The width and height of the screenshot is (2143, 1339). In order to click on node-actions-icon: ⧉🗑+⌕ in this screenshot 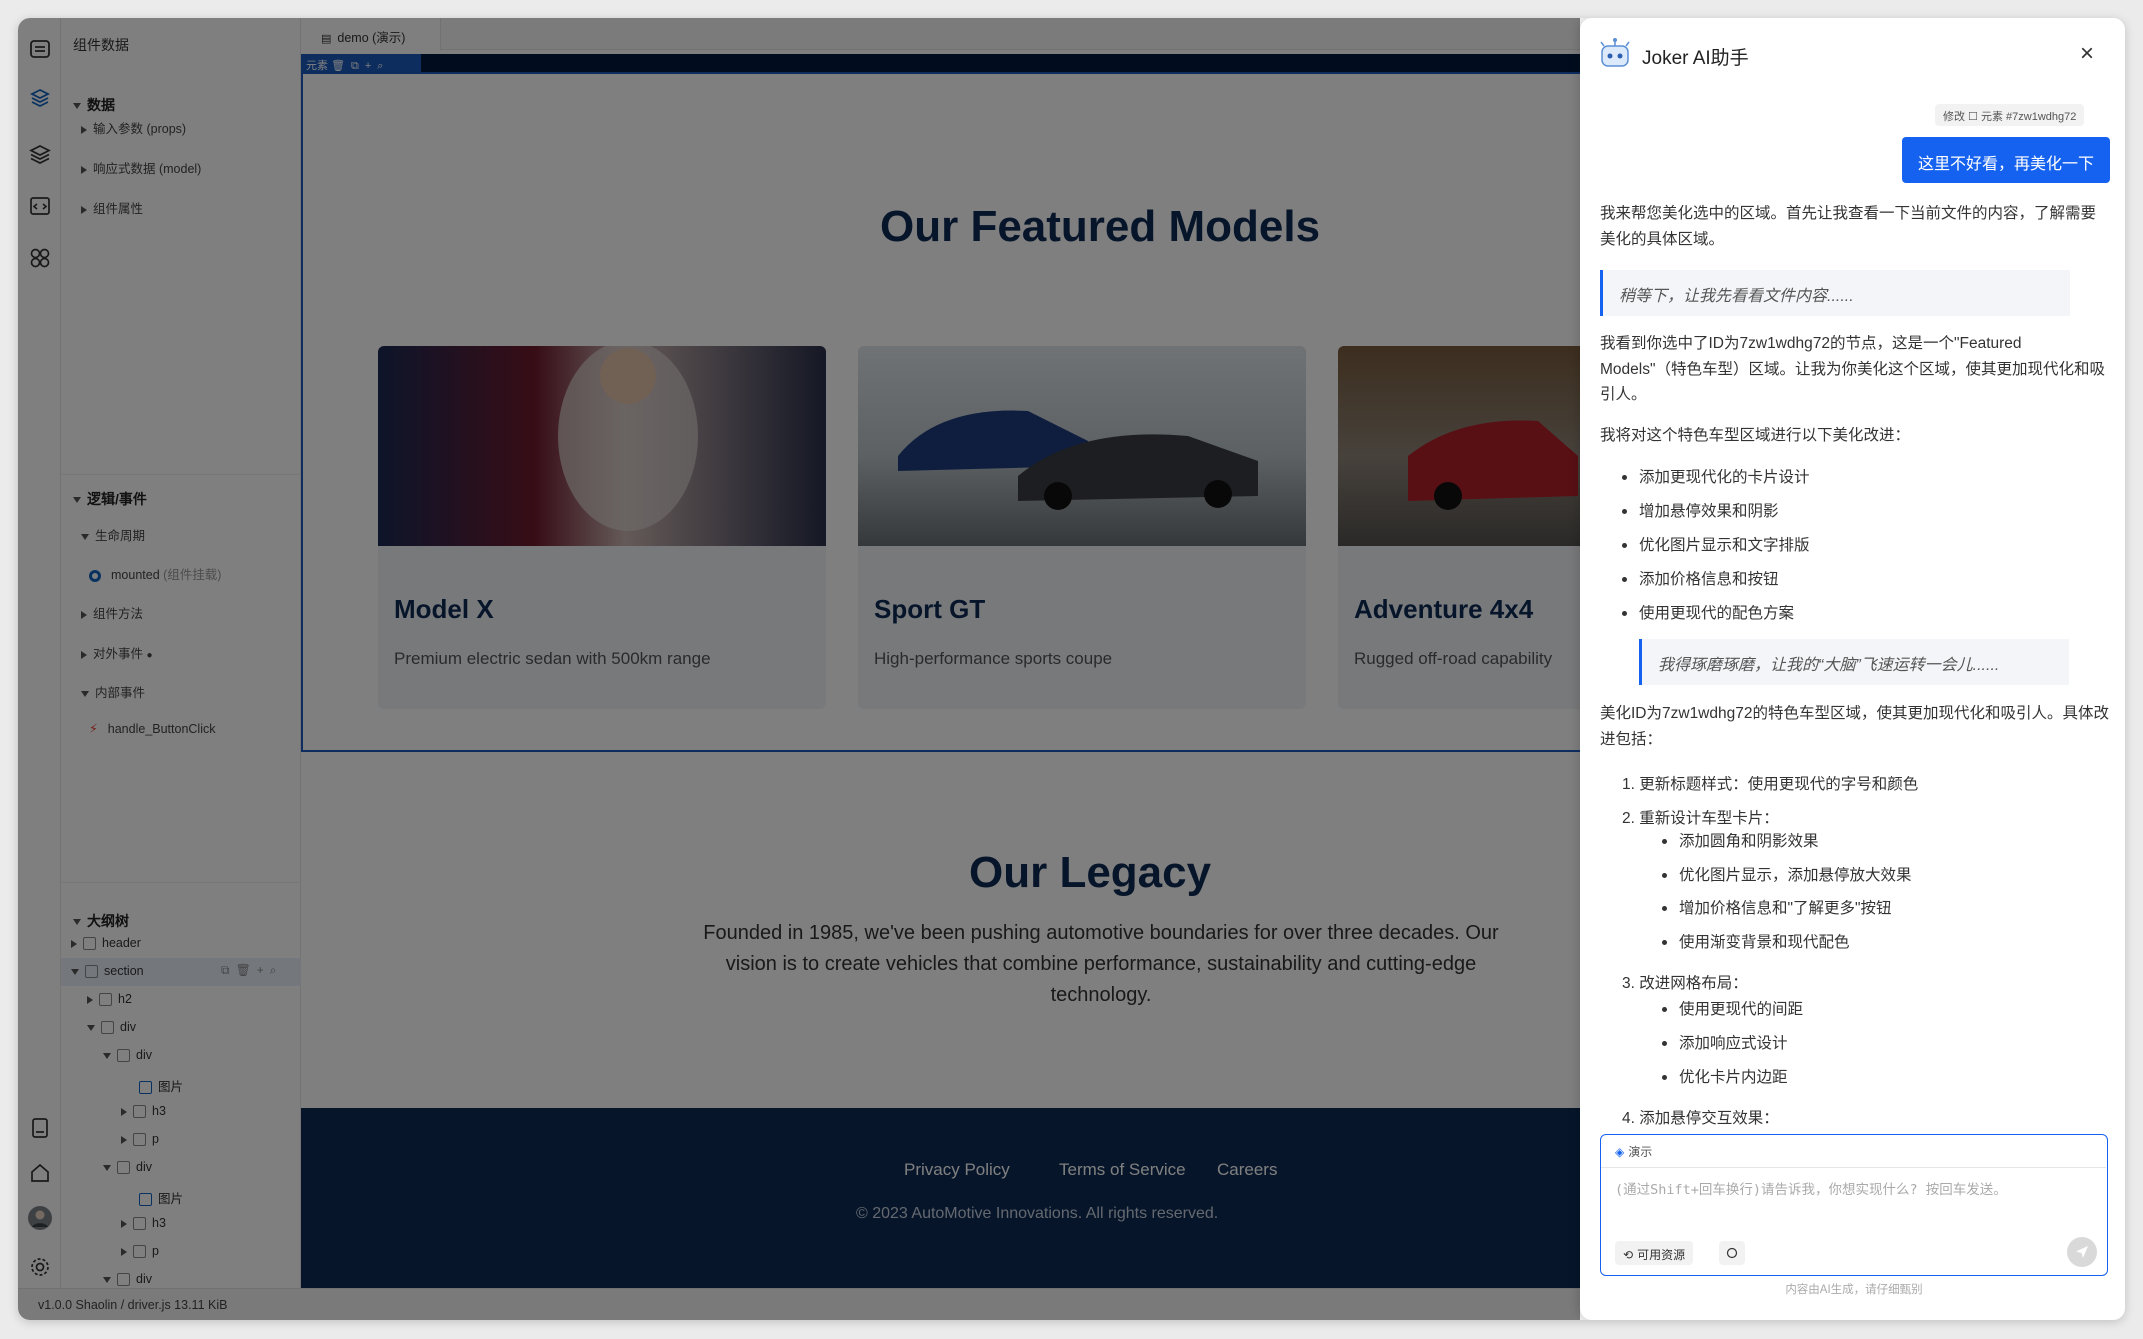, I will do `click(252, 970)`.